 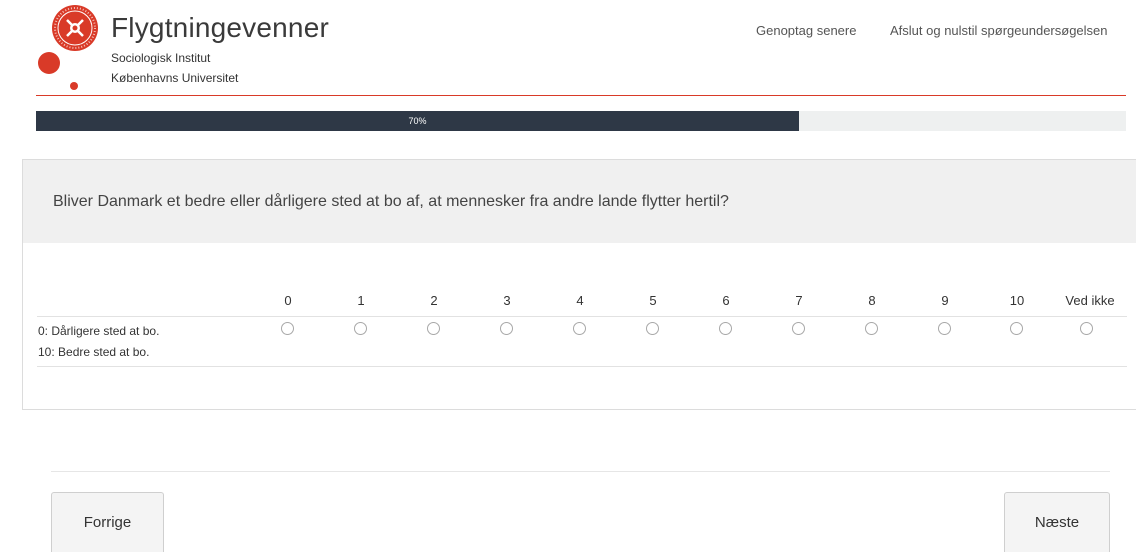 I want to click on progress-bar-fill: 70%, so click(x=417, y=121).